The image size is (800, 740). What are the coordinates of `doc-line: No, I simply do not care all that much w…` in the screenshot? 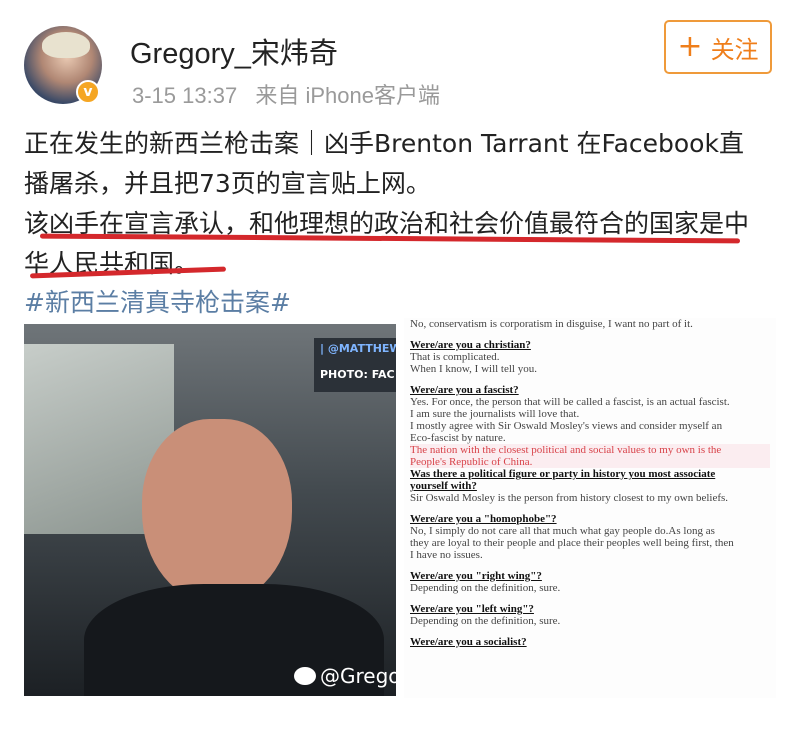 It's located at (562, 531).